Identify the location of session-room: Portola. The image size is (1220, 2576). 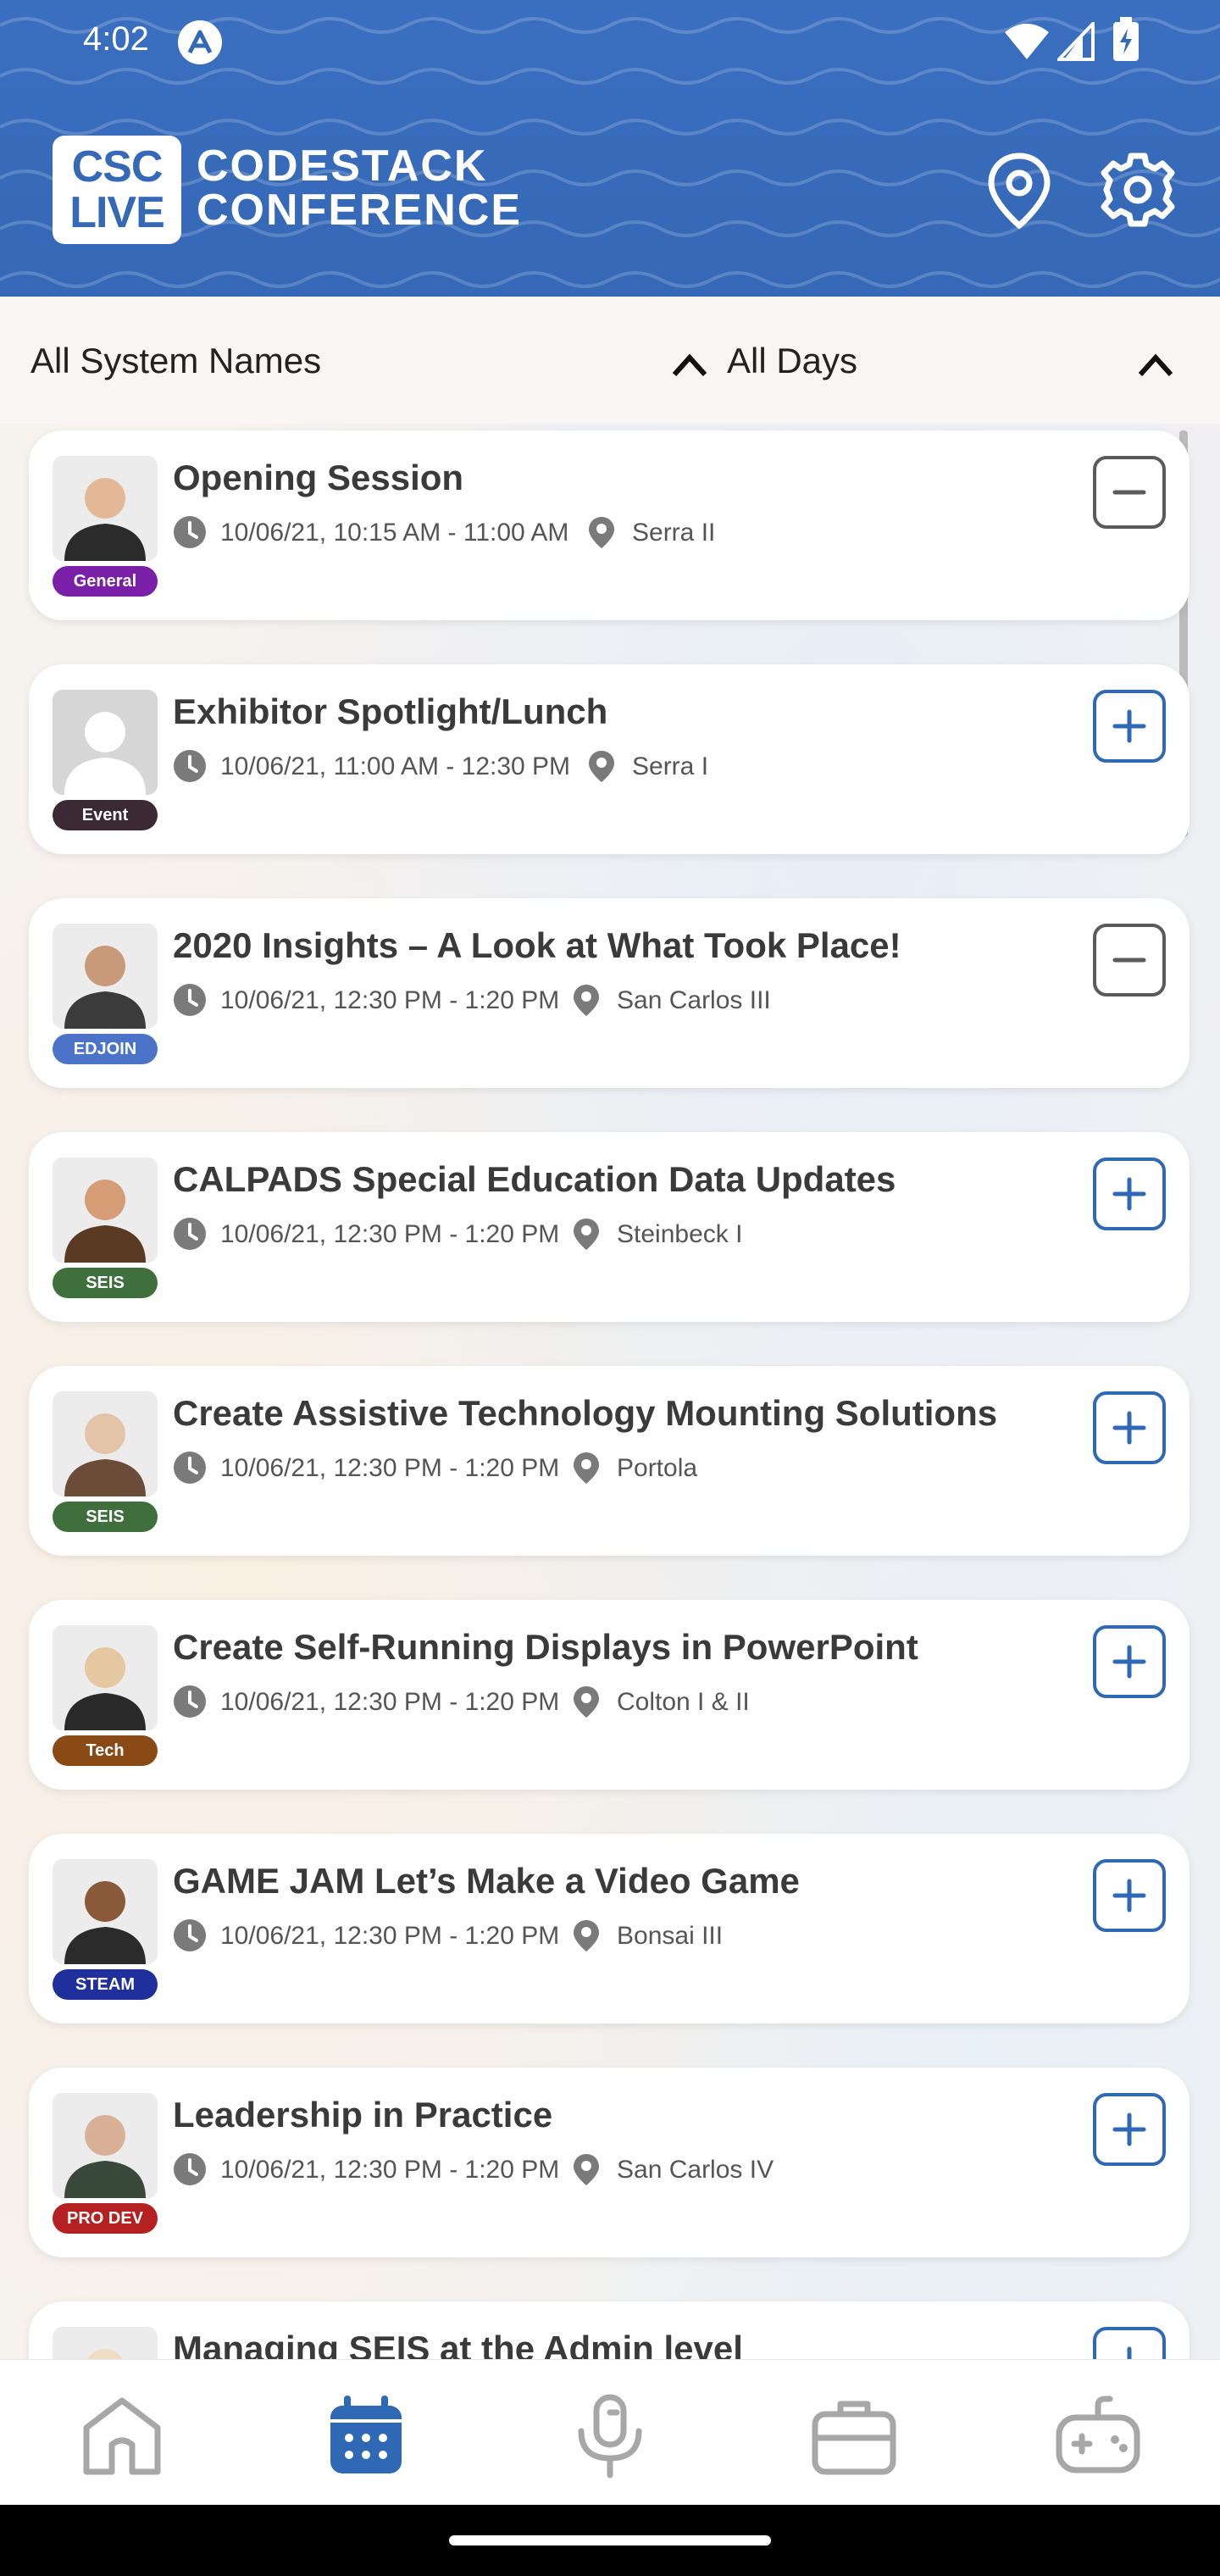
(657, 1468).